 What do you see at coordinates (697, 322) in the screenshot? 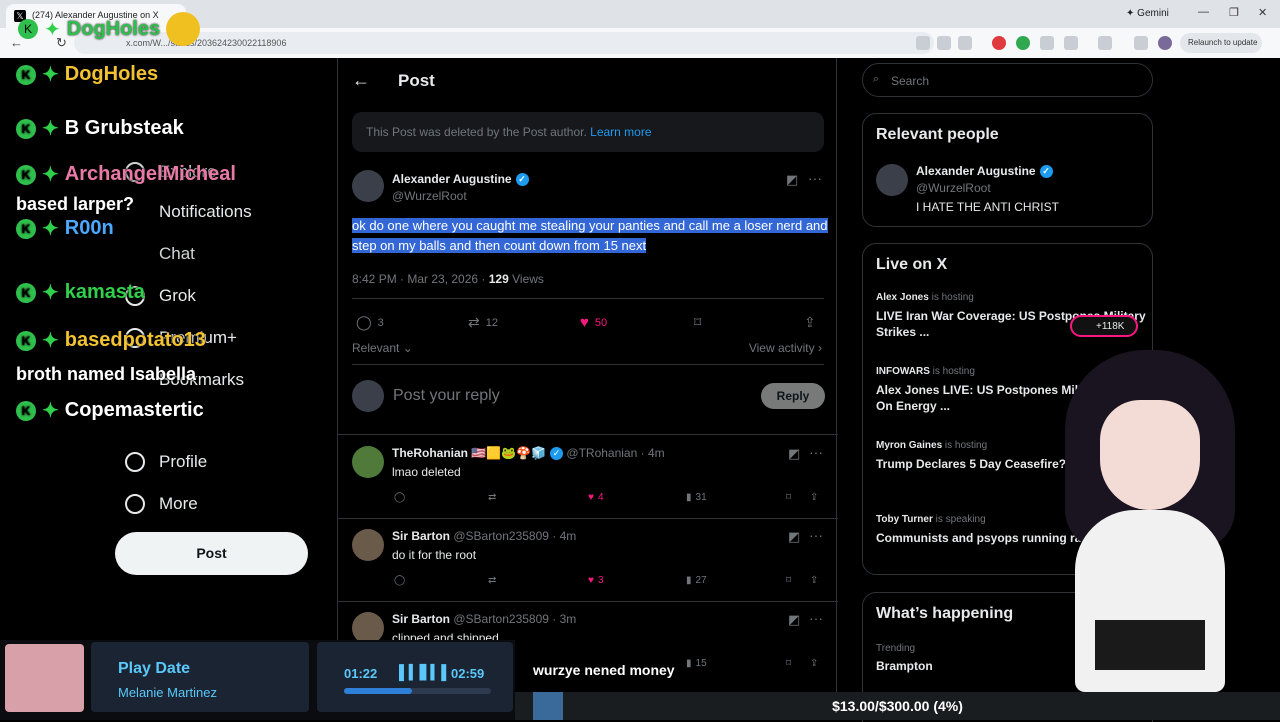
I see `bookmark-action: ⌑` at bounding box center [697, 322].